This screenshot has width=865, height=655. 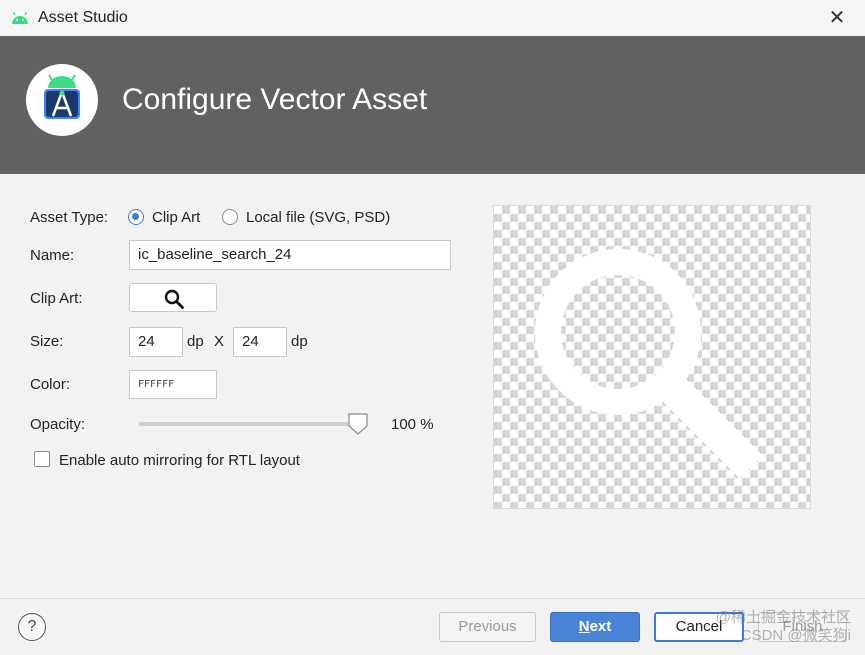 I want to click on next-label-rest: ext, so click(x=600, y=626).